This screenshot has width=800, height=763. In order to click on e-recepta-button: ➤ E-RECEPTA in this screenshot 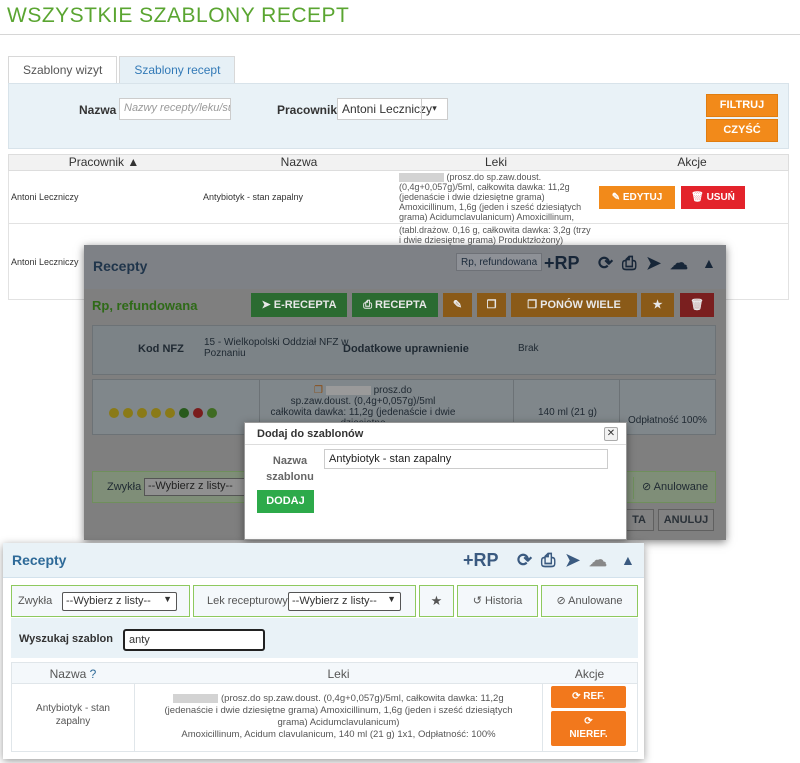, I will do `click(299, 305)`.